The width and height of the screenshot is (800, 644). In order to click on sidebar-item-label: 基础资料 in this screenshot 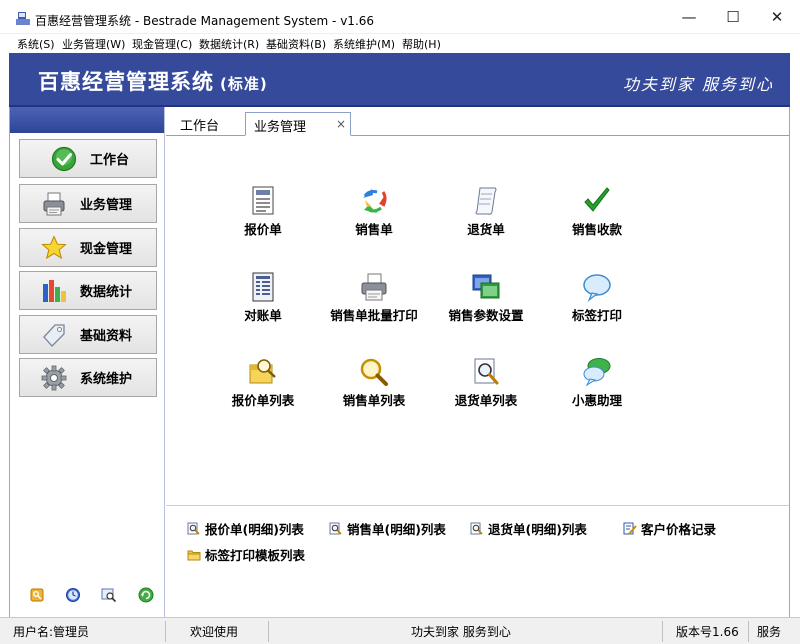, I will do `click(106, 336)`.